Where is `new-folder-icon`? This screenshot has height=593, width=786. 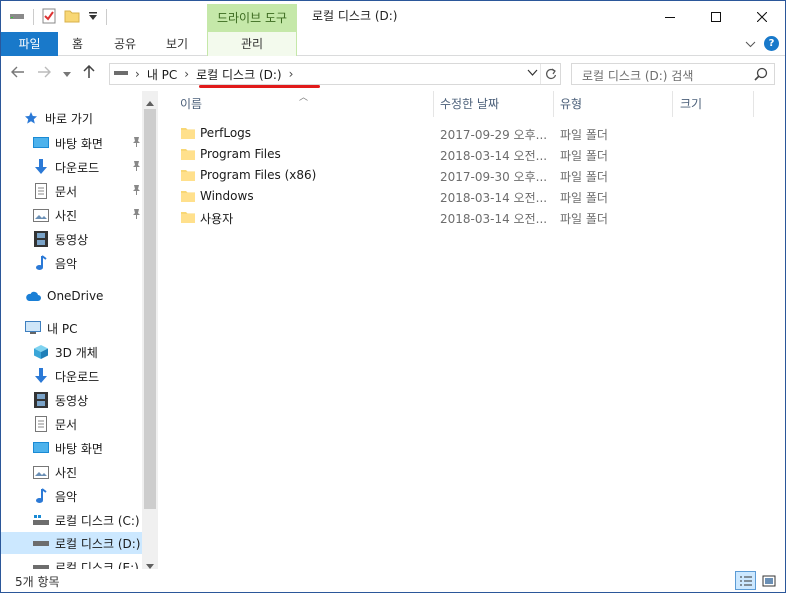
new-folder-icon is located at coordinates (72, 17).